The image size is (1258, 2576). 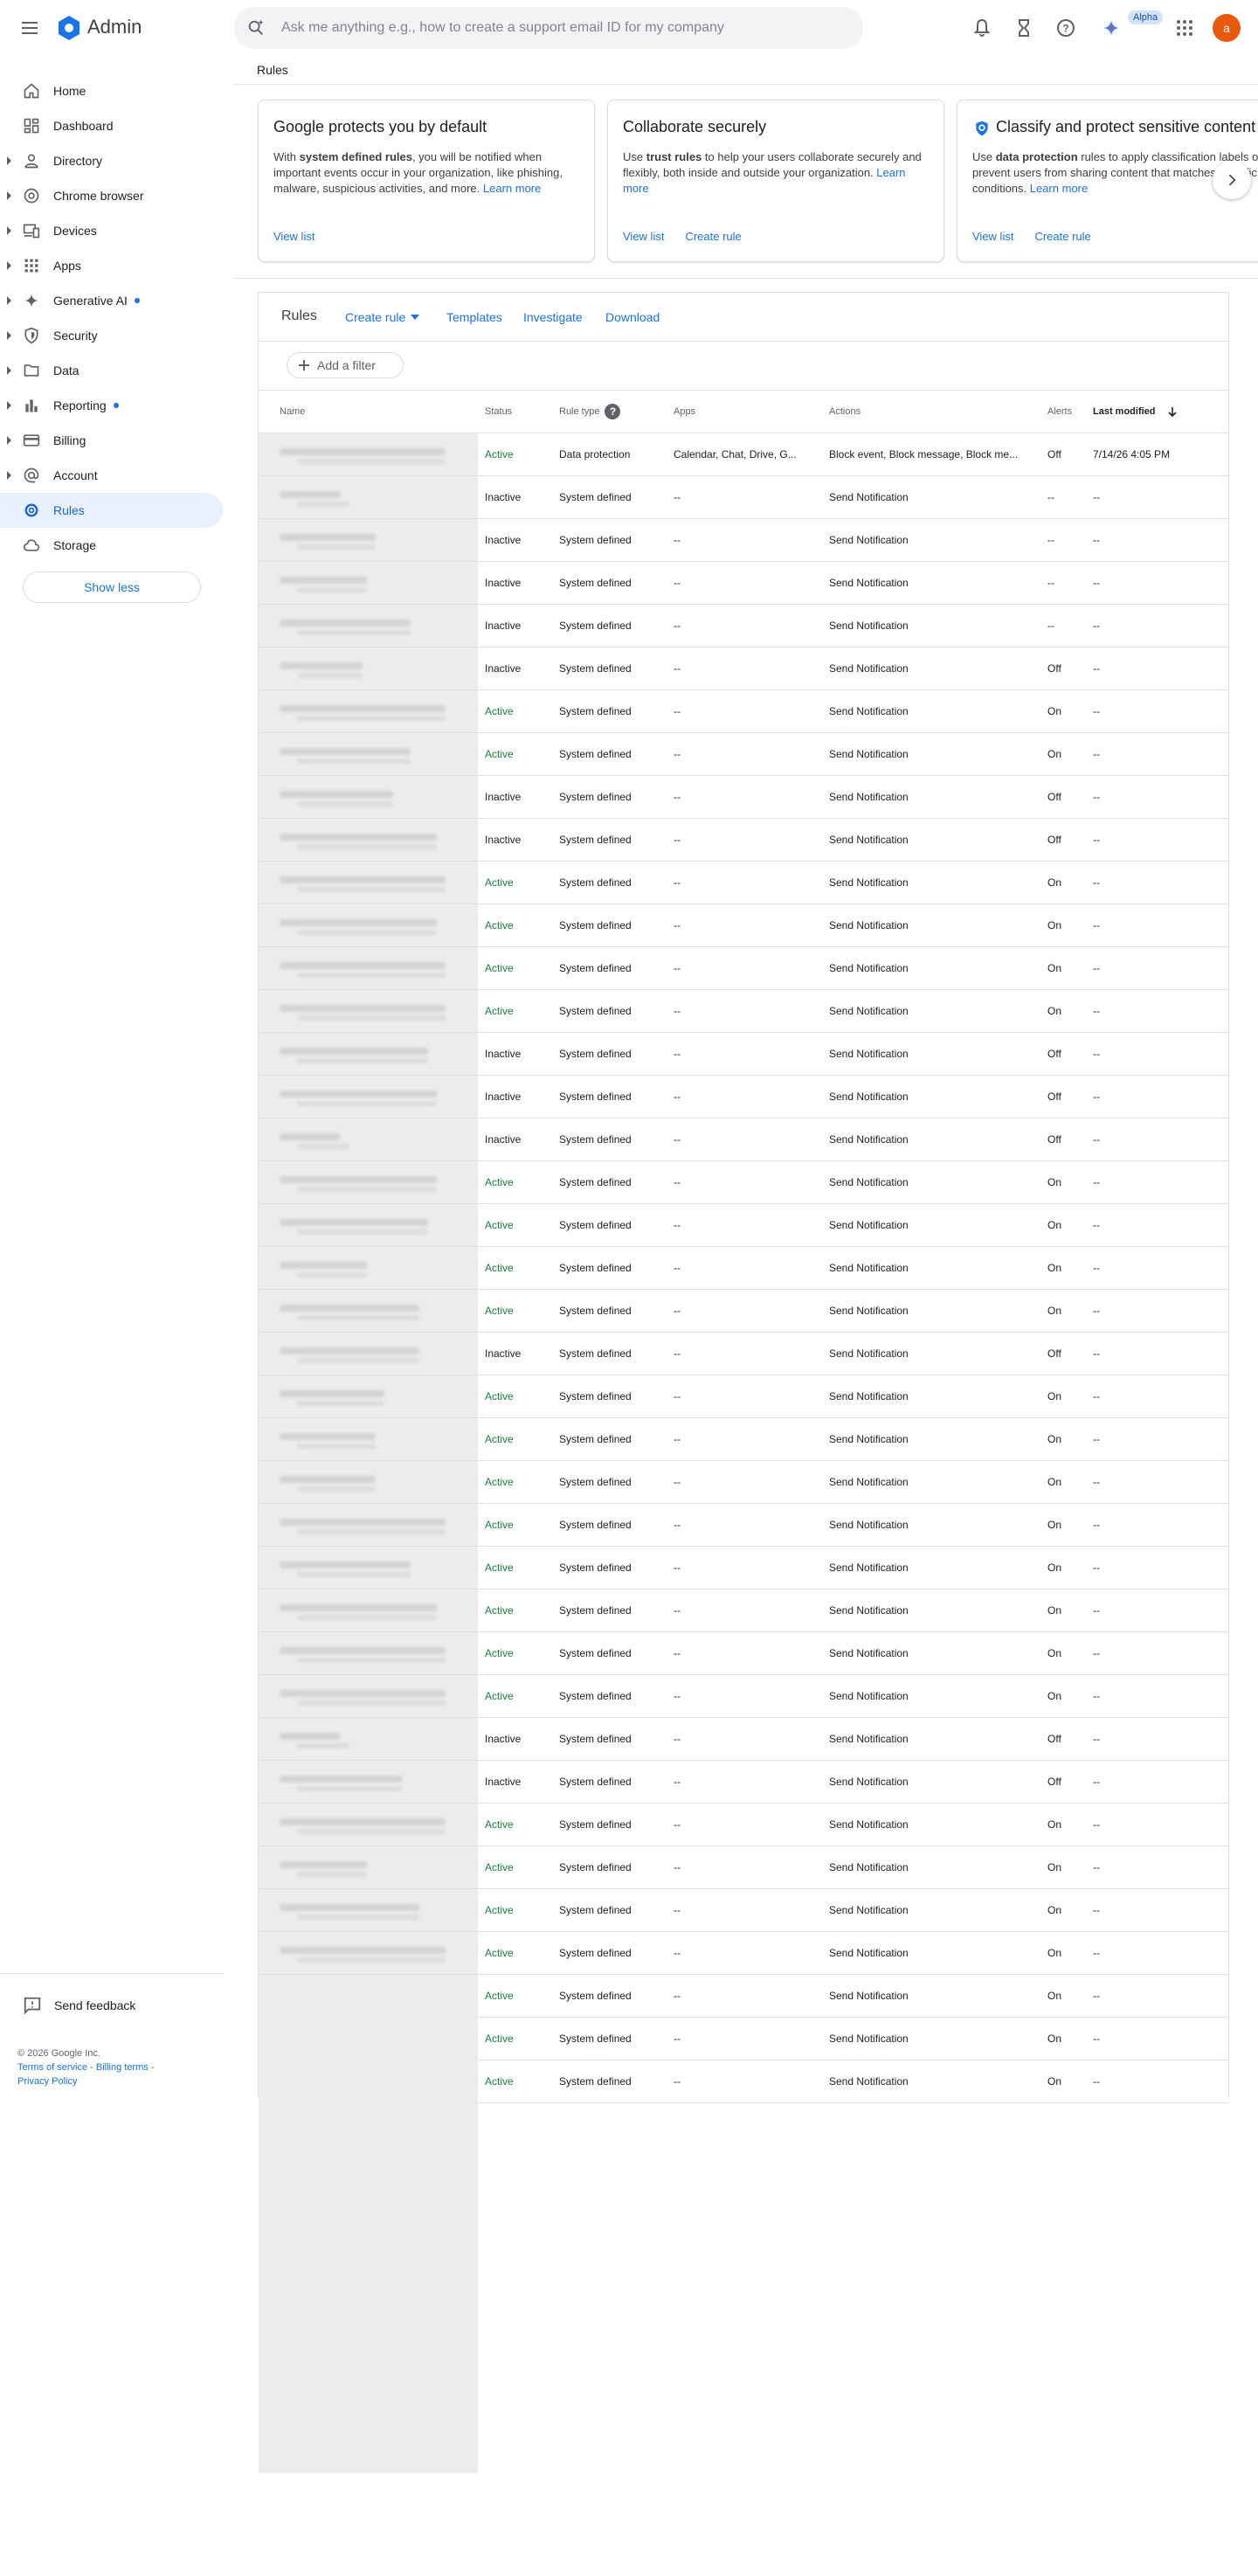 What do you see at coordinates (112, 475) in the screenshot?
I see `sidebar-item-account: Account` at bounding box center [112, 475].